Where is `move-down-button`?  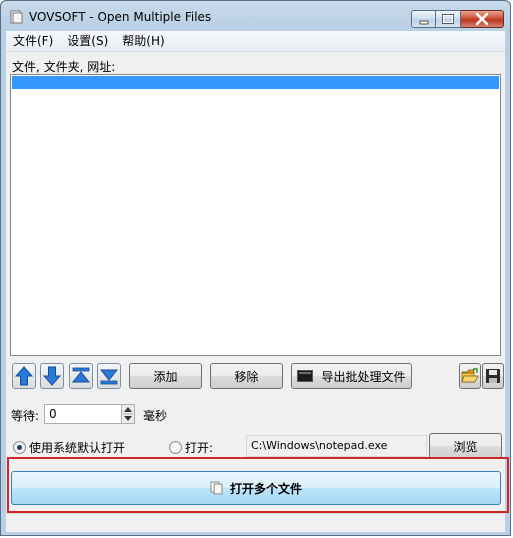
move-down-button is located at coordinates (52, 376).